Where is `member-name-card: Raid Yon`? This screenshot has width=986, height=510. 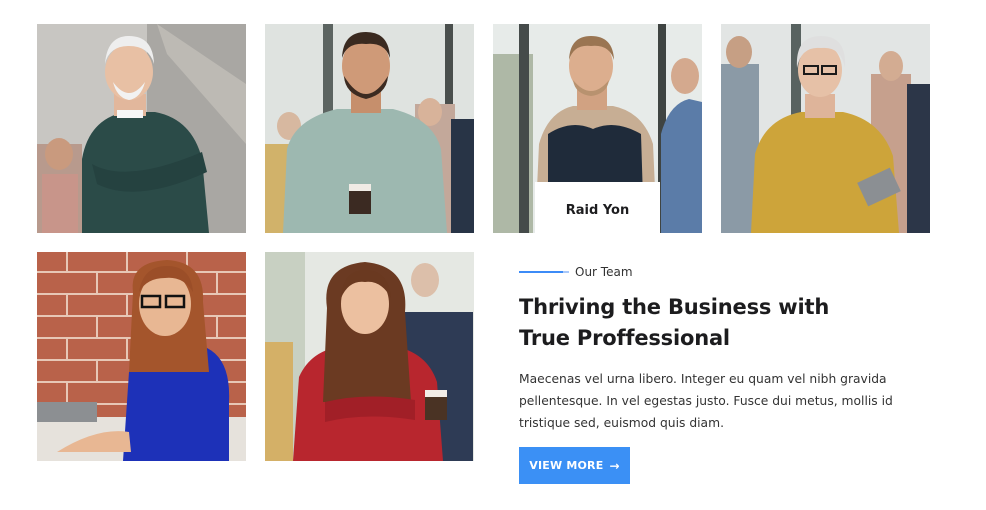 member-name-card: Raid Yon is located at coordinates (597, 207).